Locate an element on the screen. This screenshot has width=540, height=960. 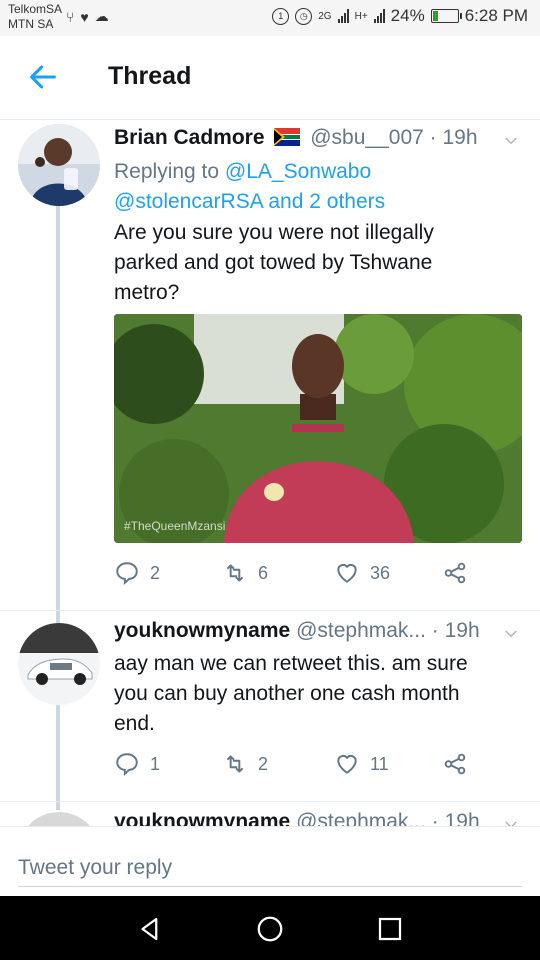
replying-to: Replying to @LA_Sonwabo is located at coordinates (317, 172).